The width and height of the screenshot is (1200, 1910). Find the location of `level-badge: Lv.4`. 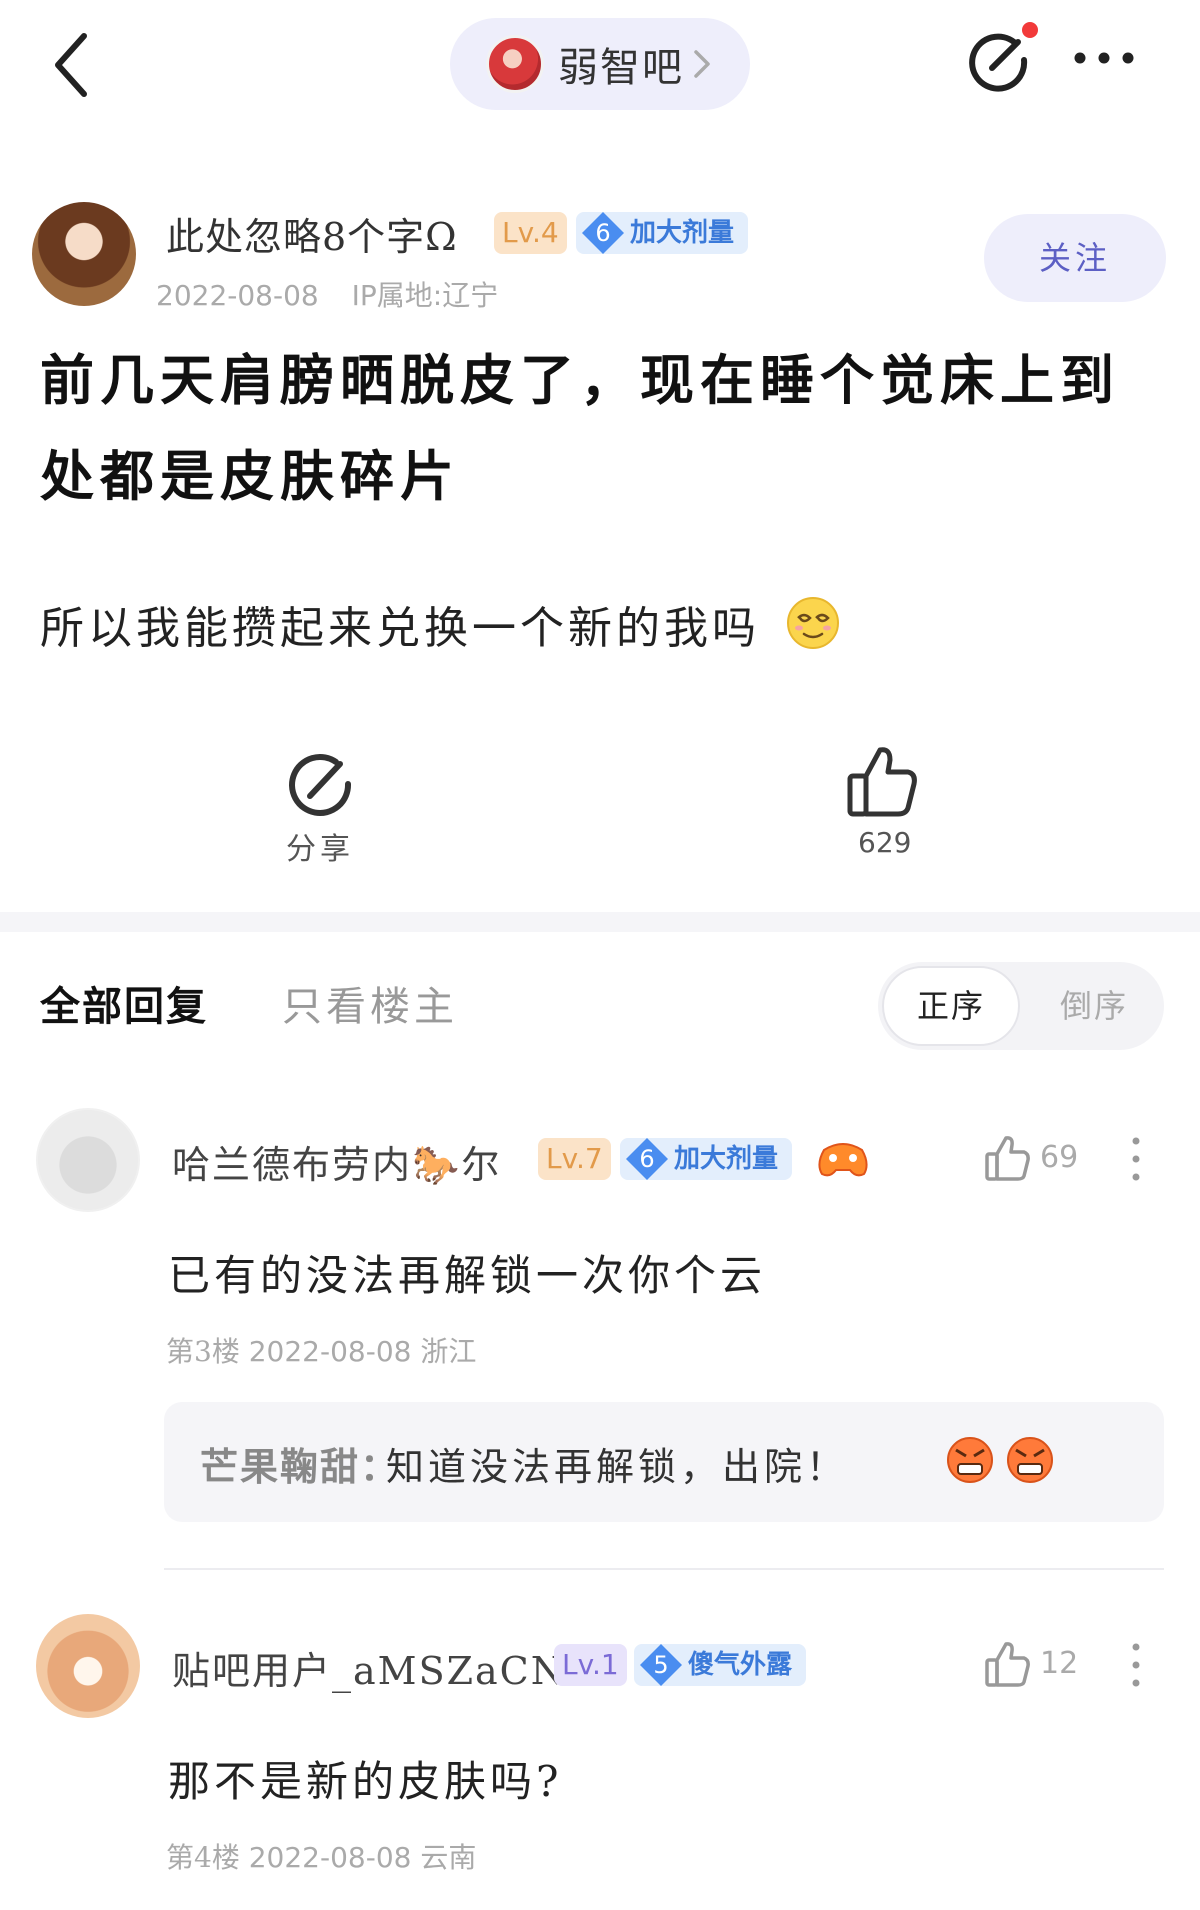

level-badge: Lv.4 is located at coordinates (530, 233).